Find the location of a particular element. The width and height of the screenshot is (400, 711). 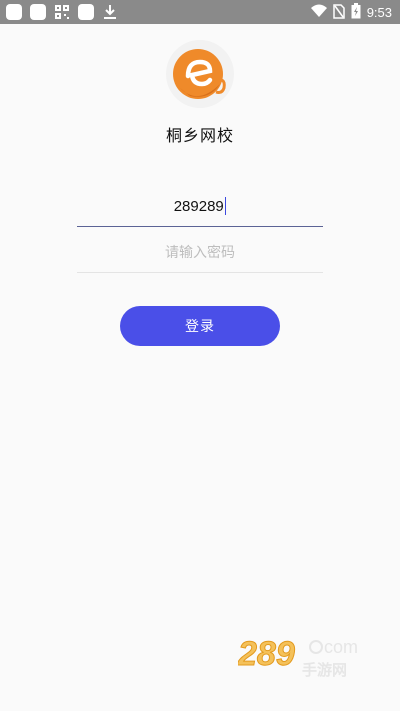

password-placeholder: 请输入密码 is located at coordinates (200, 252).